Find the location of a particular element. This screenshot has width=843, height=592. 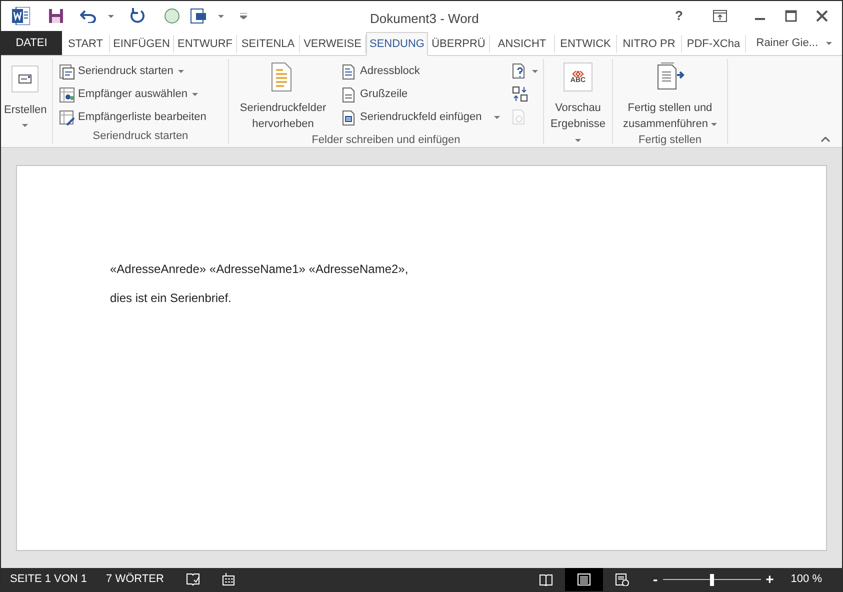

help-button: ? is located at coordinates (679, 16).